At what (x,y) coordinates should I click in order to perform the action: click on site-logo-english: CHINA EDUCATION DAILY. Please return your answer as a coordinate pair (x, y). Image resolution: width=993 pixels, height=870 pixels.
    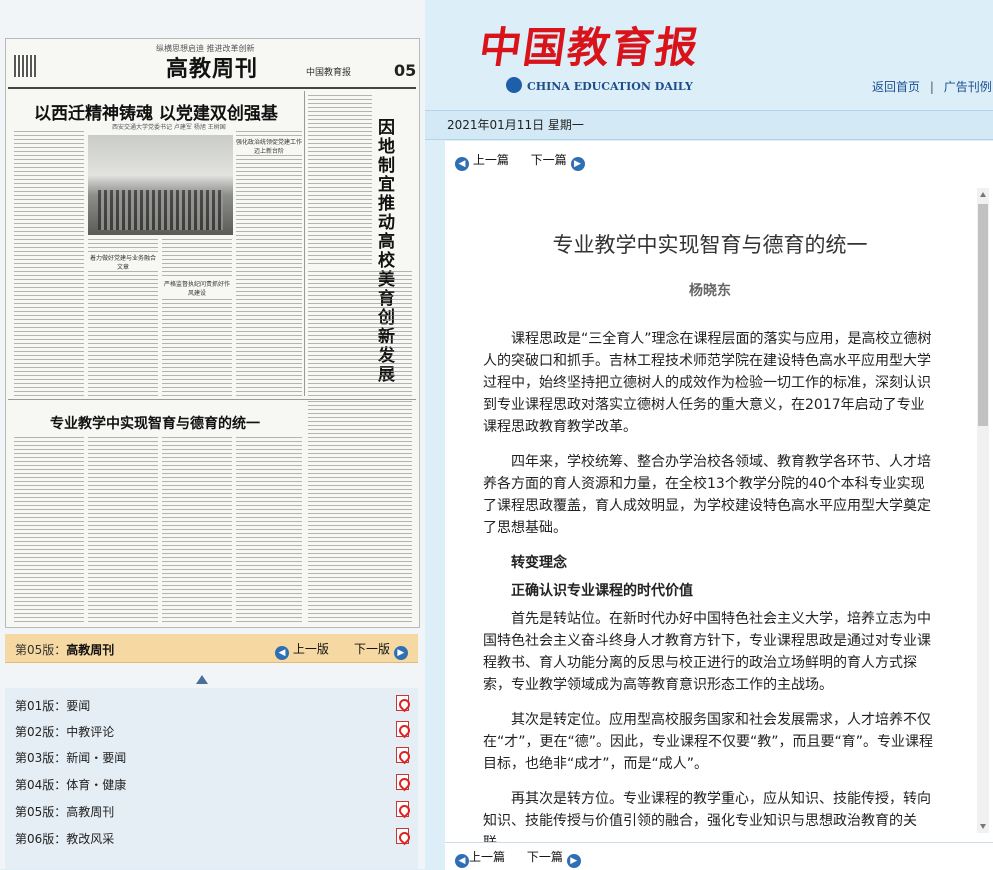
    Looking at the image, I should click on (610, 86).